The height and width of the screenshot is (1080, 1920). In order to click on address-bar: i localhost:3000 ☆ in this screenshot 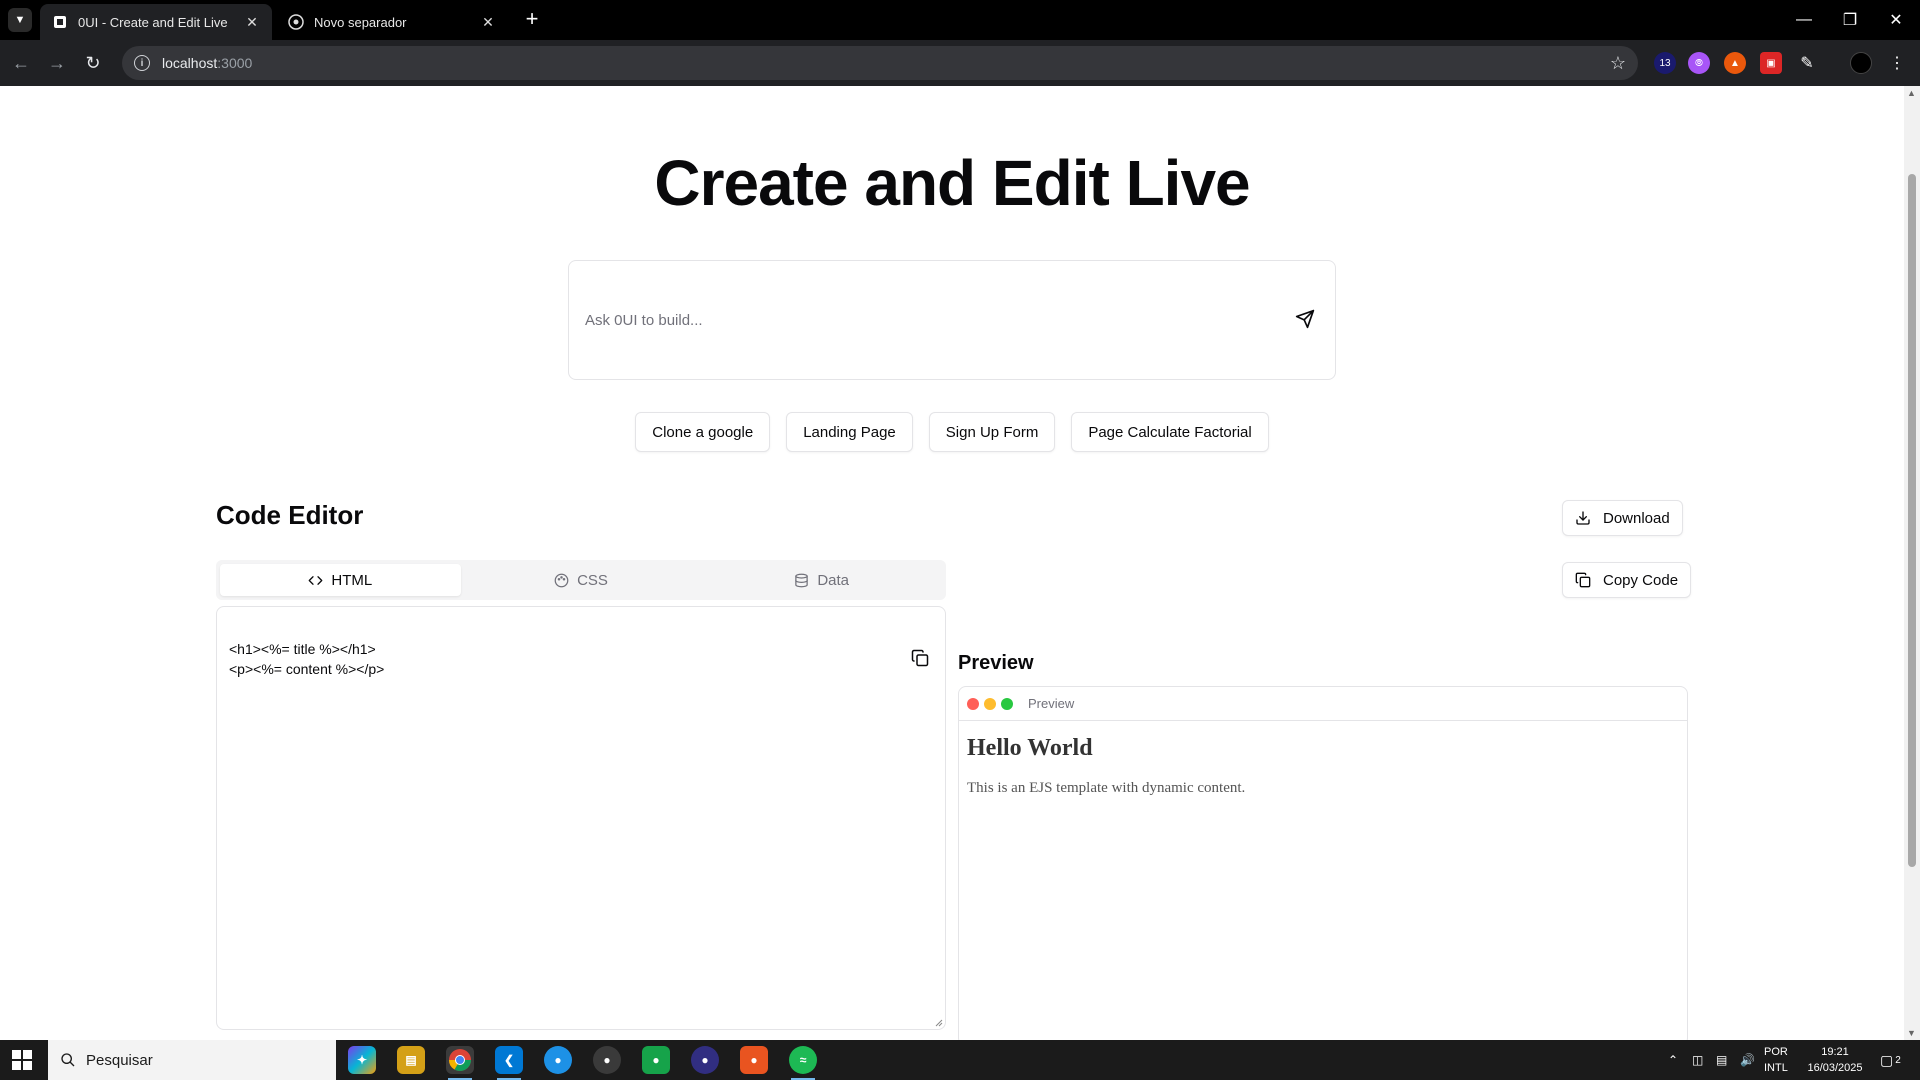, I will do `click(880, 63)`.